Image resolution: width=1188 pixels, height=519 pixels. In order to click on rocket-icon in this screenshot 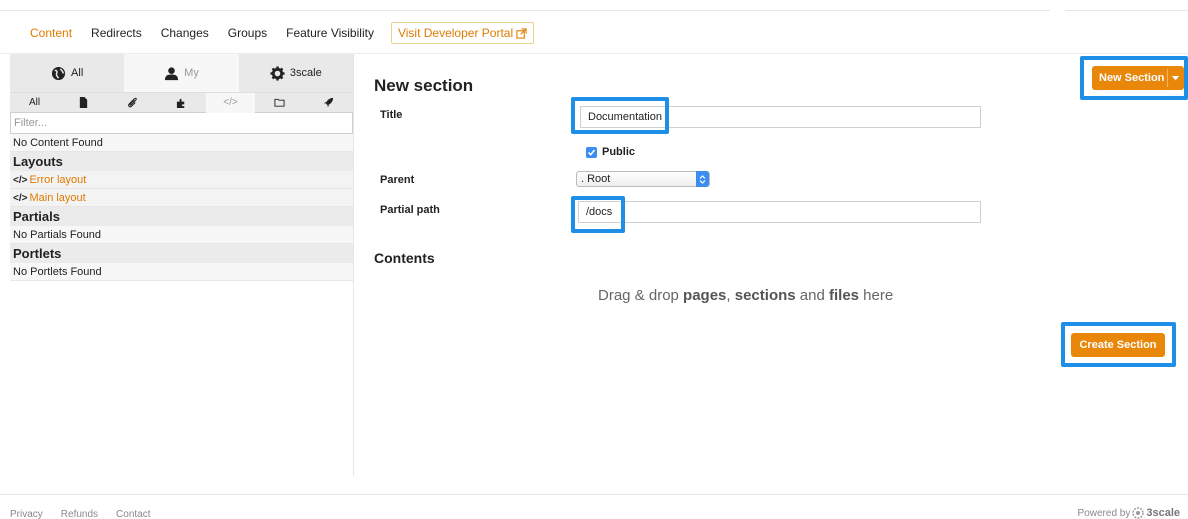, I will do `click(328, 102)`.